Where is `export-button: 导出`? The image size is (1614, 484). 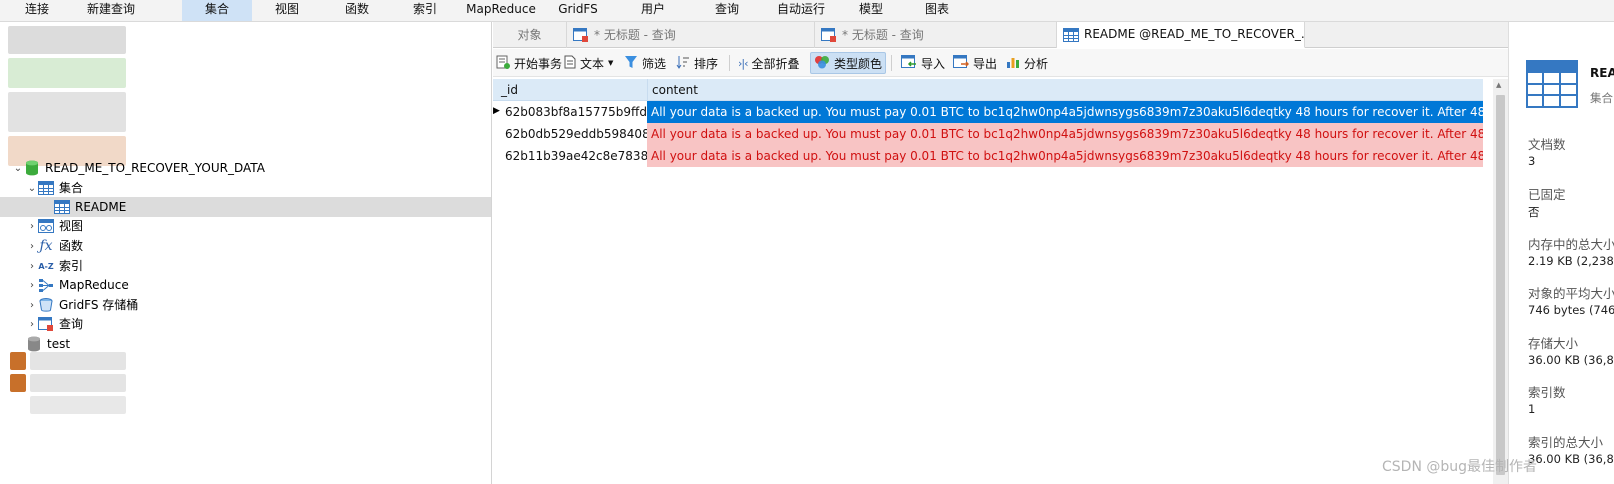 export-button: 导出 is located at coordinates (975, 63).